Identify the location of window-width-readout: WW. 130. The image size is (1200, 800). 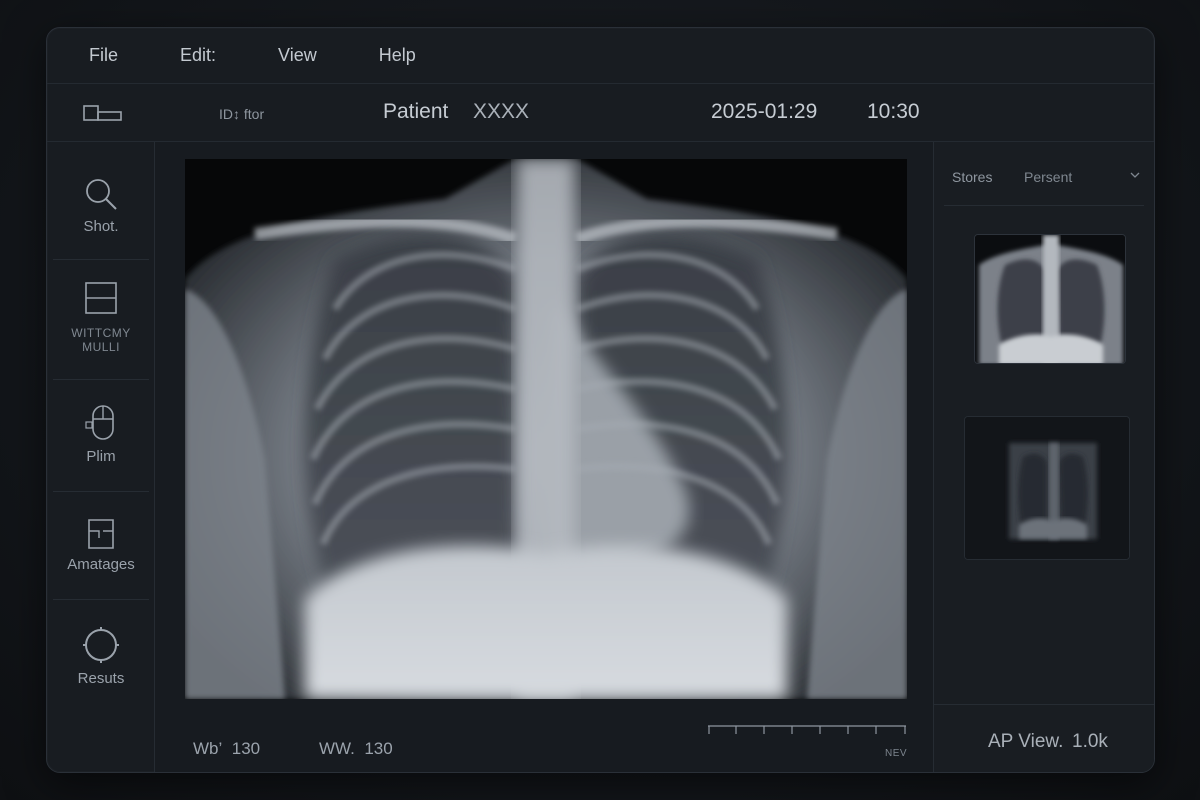
(356, 749).